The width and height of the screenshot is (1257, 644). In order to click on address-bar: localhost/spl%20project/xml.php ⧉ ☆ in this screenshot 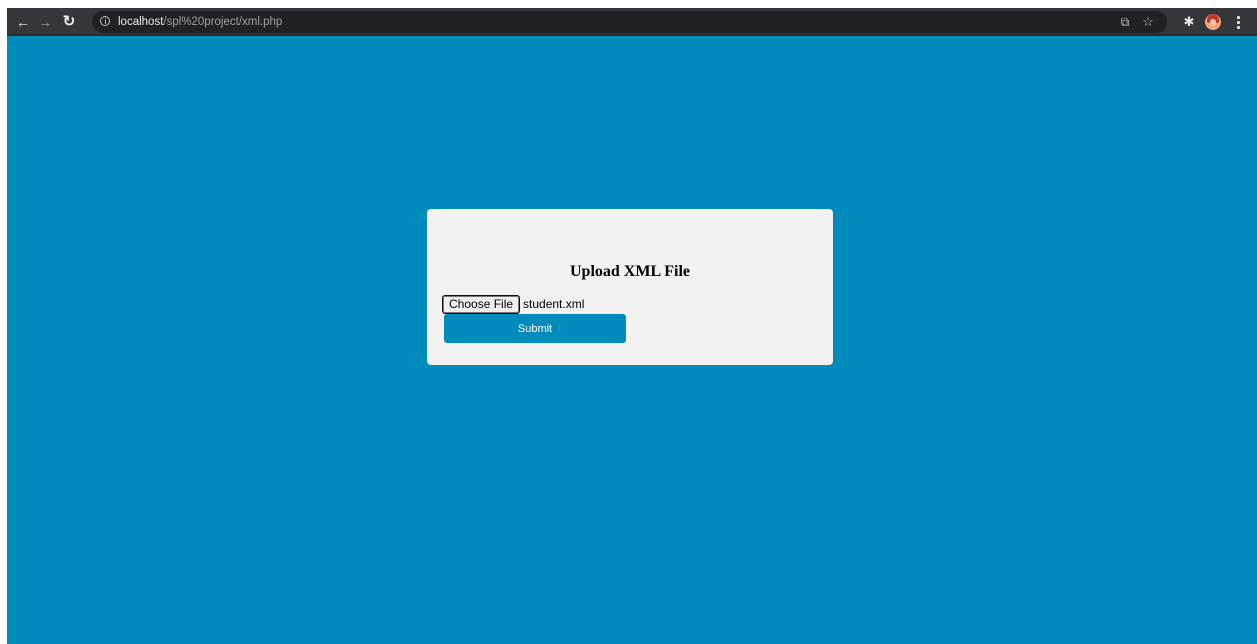, I will do `click(629, 22)`.